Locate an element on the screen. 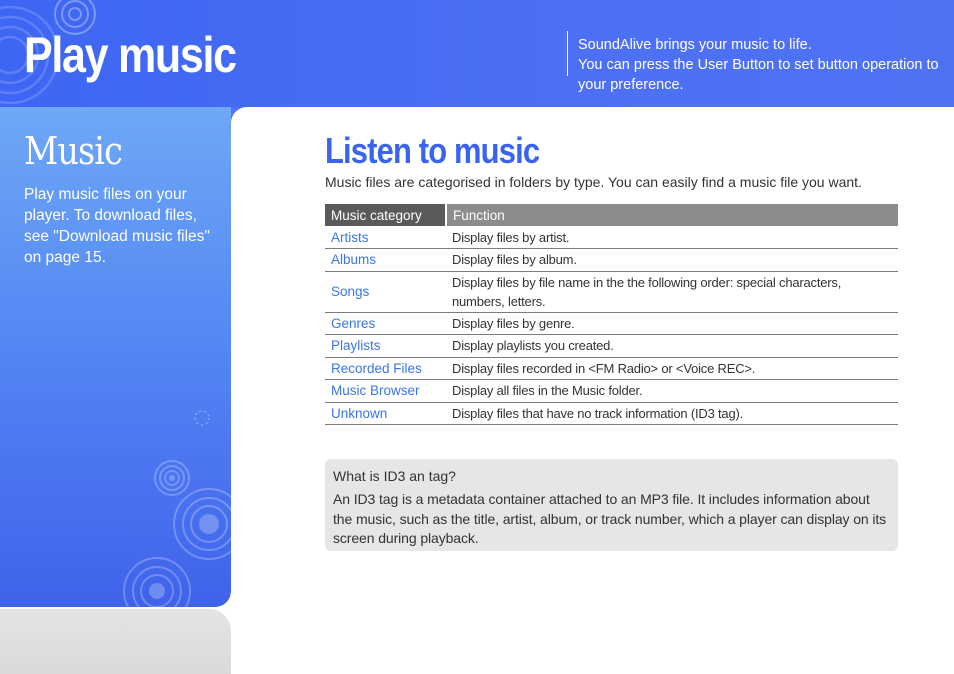 This screenshot has width=954, height=674. function-cell: Display files by genre. is located at coordinates (672, 323).